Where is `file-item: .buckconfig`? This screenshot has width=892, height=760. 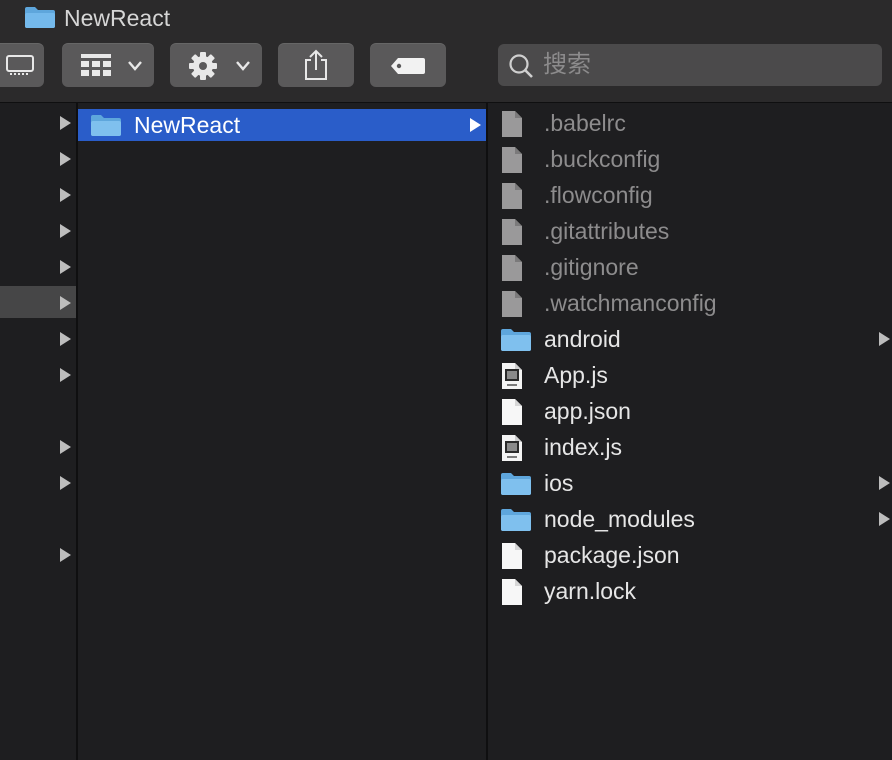
file-item: .buckconfig is located at coordinates (690, 160).